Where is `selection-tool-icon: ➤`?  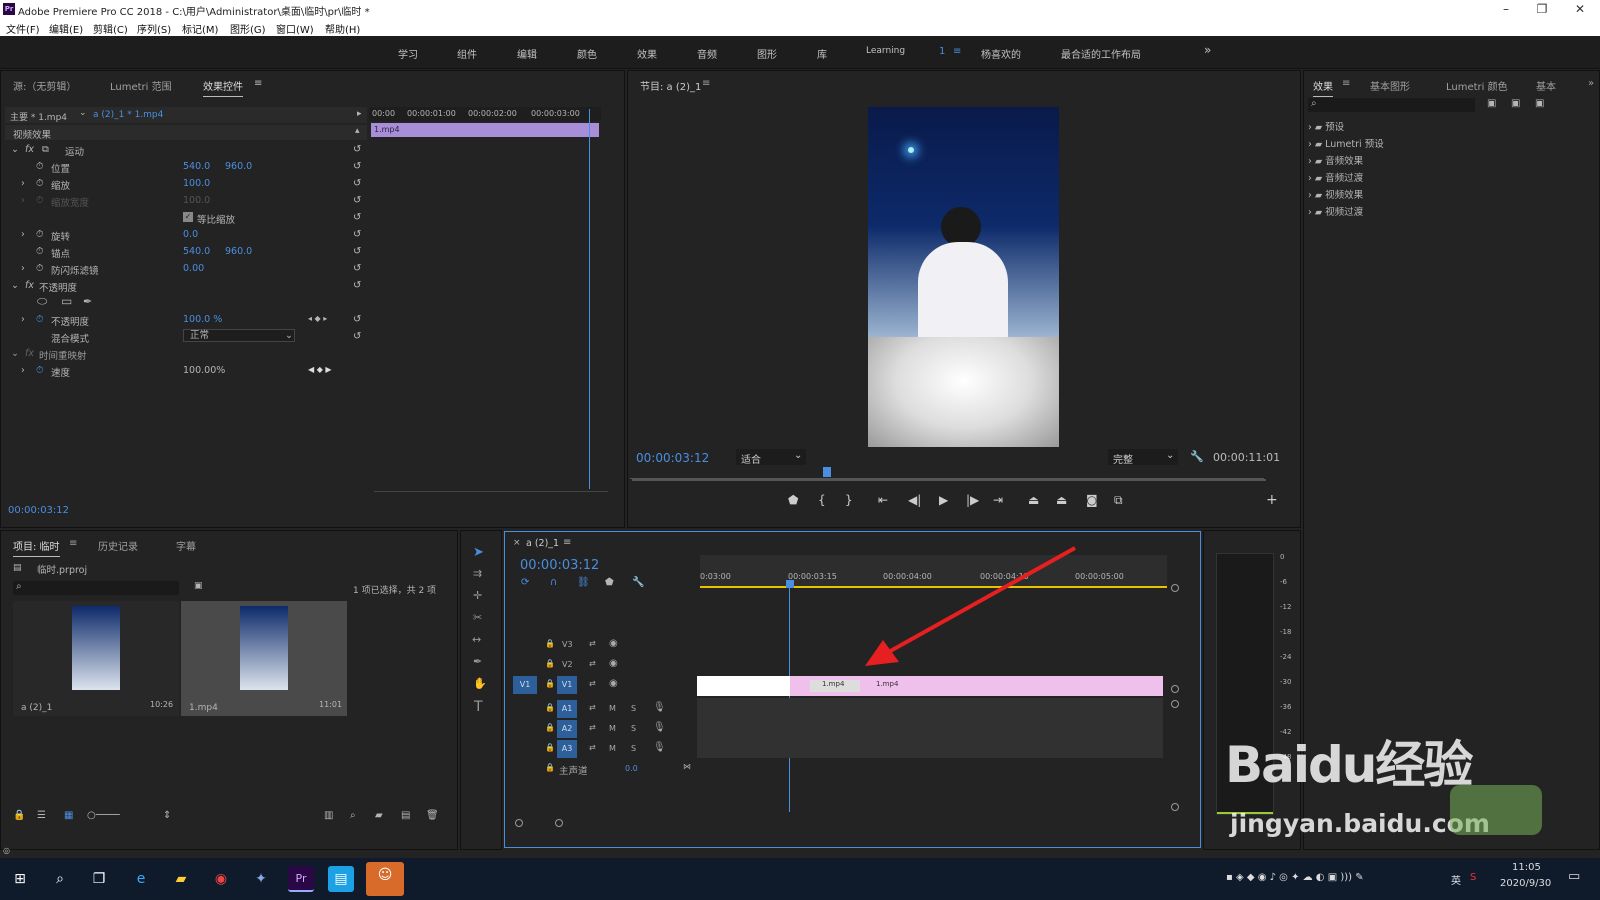
selection-tool-icon: ➤ is located at coordinates (478, 552).